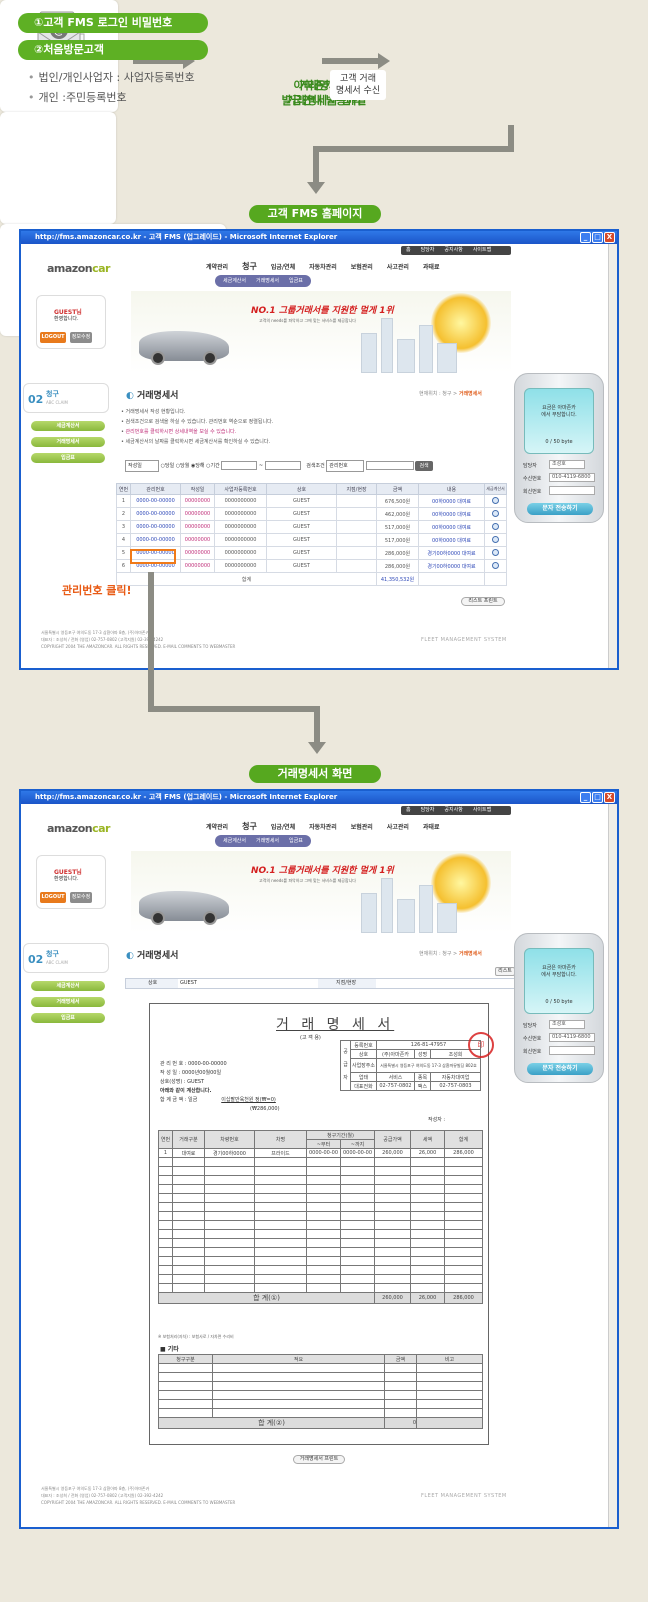 Image resolution: width=648 pixels, height=1602 pixels. What do you see at coordinates (319, 1459) in the screenshot?
I see `statement-print-button: 거래명세서 프린트` at bounding box center [319, 1459].